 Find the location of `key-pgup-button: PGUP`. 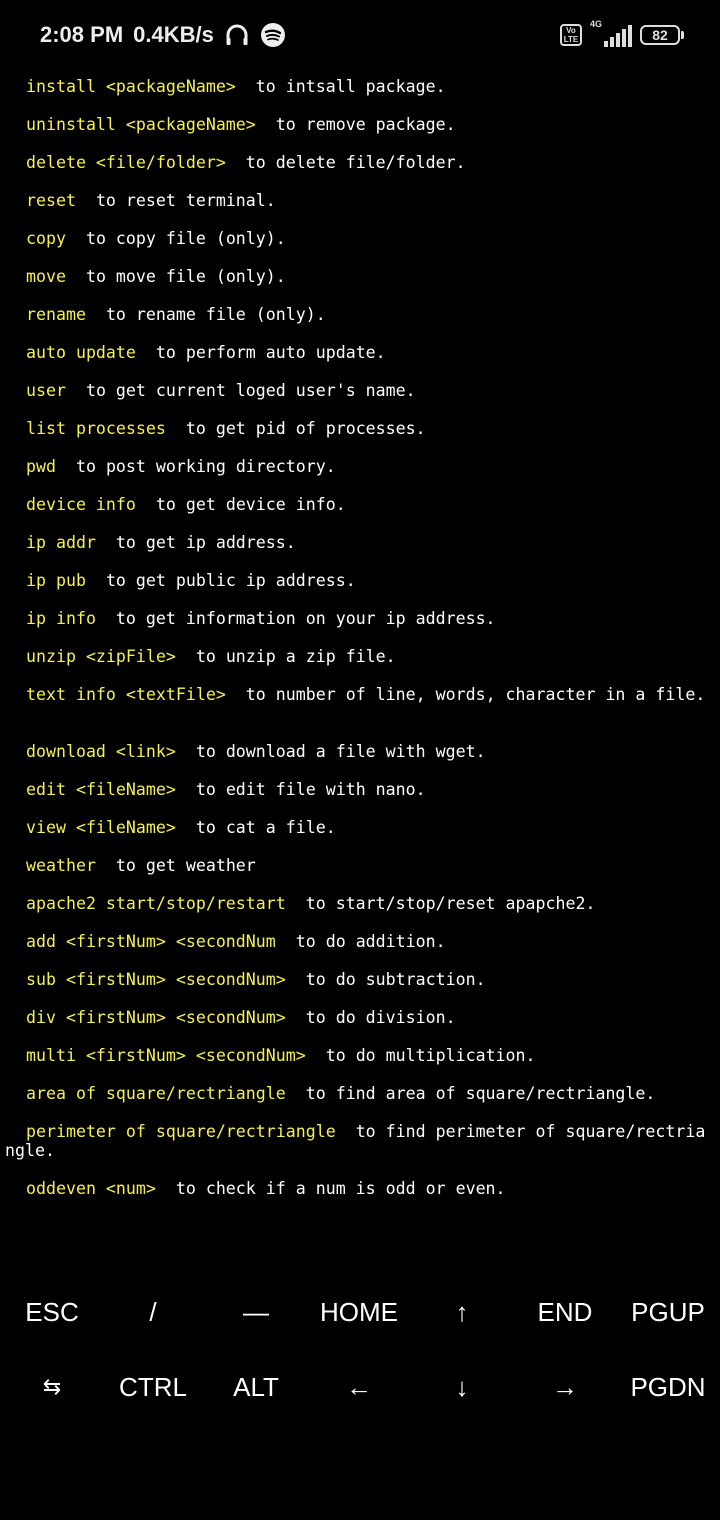

key-pgup-button: PGUP is located at coordinates (668, 1312).